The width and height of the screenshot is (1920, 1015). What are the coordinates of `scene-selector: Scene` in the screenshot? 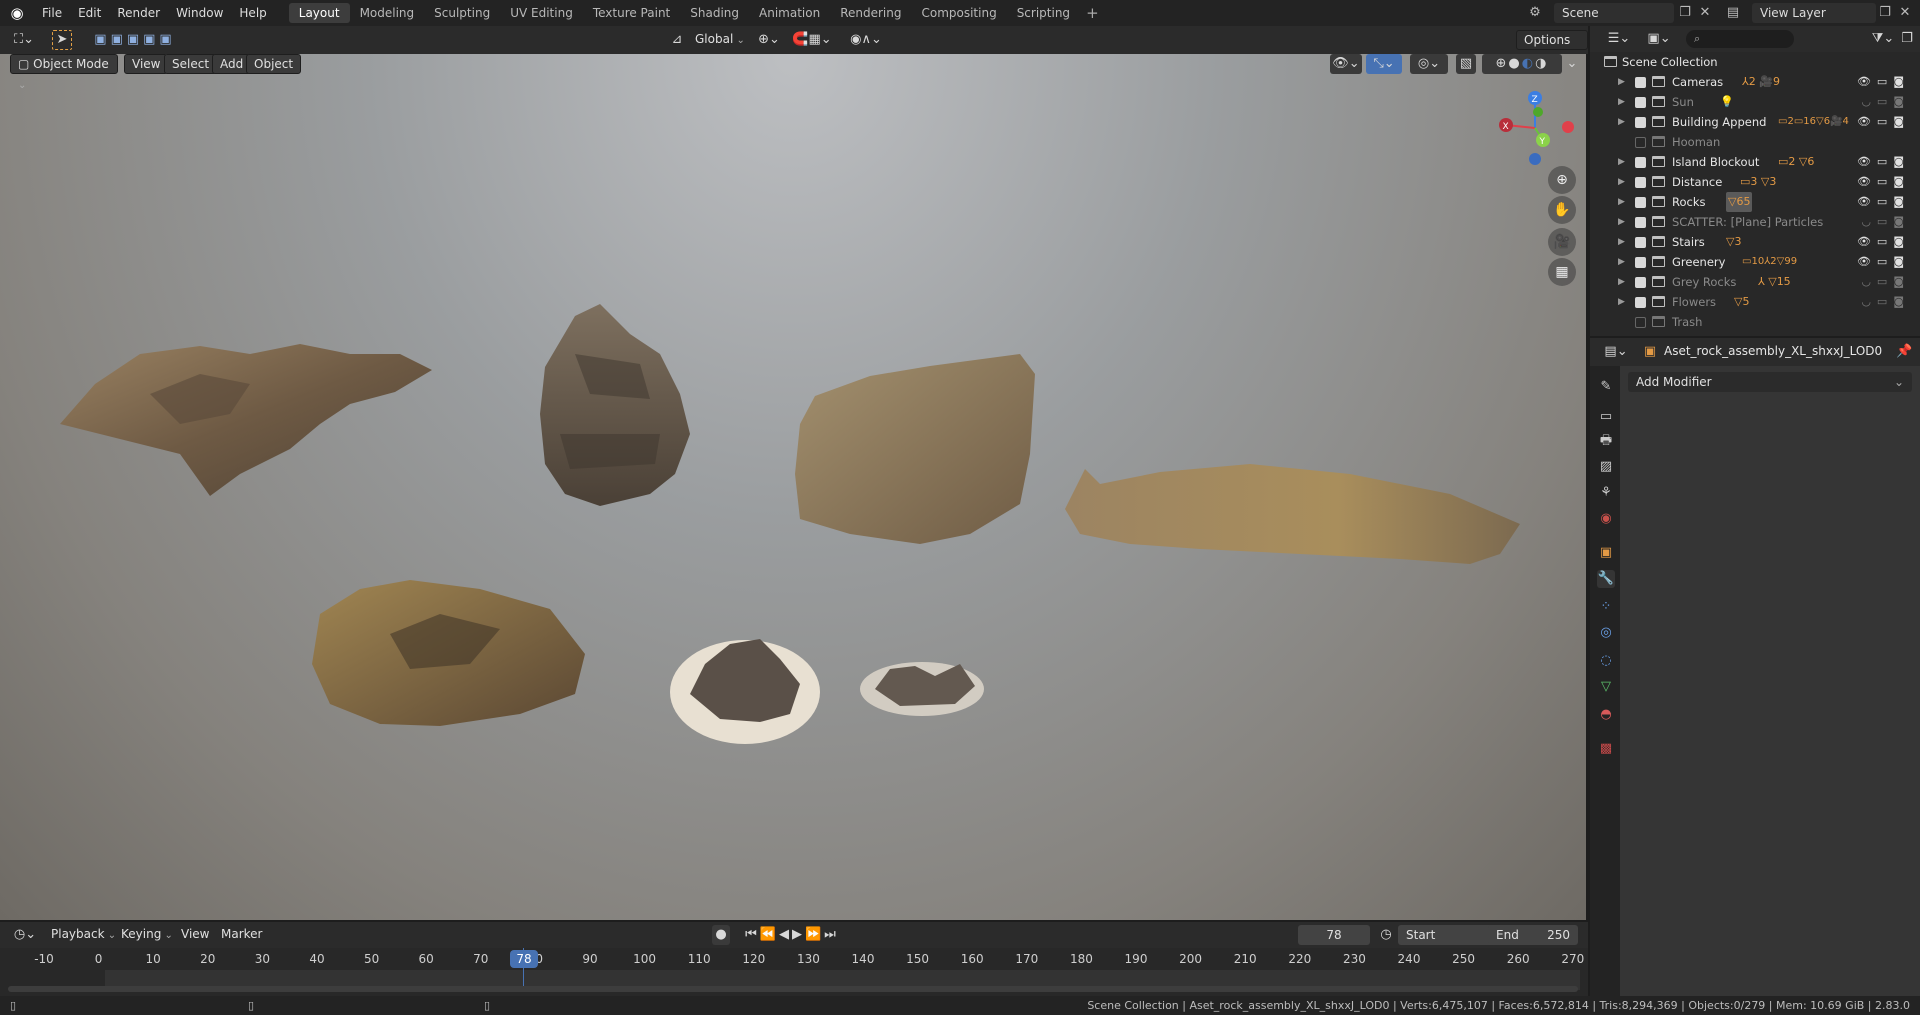 It's located at (1614, 13).